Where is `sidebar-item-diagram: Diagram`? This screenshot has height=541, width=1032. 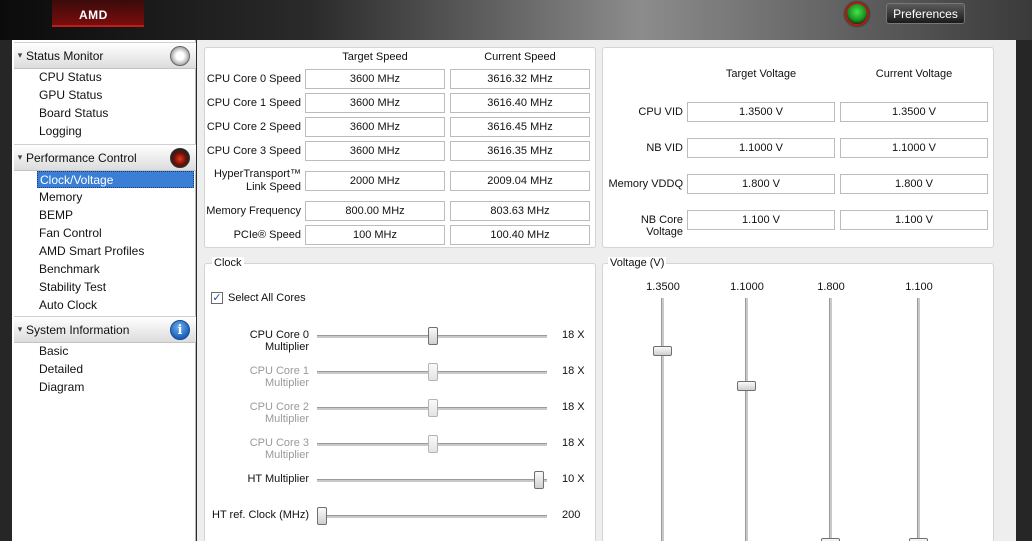
sidebar-item-diagram: Diagram is located at coordinates (115, 387).